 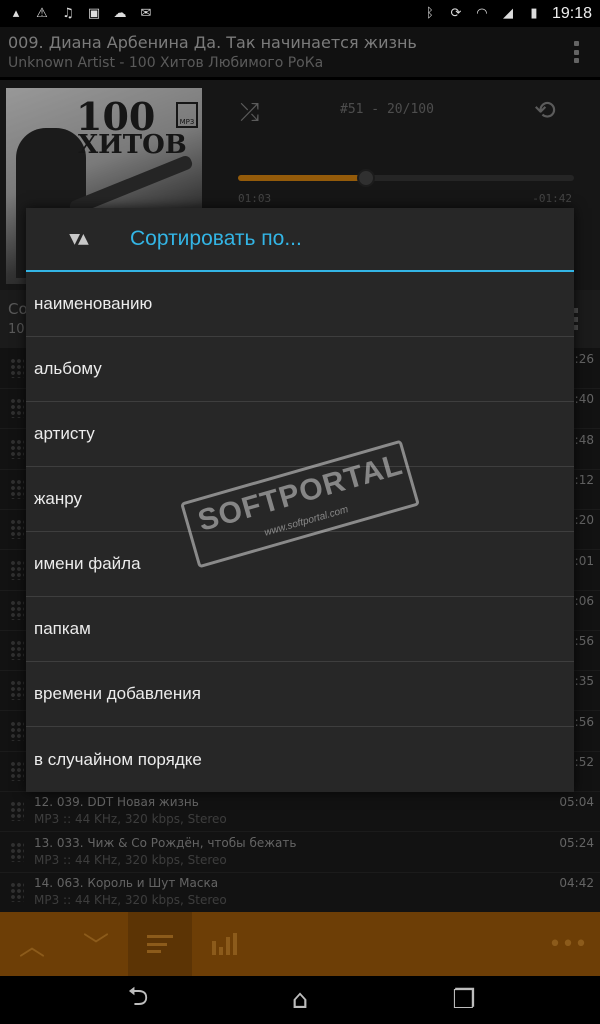 I want to click on sort-option: времени добавления, so click(x=300, y=694).